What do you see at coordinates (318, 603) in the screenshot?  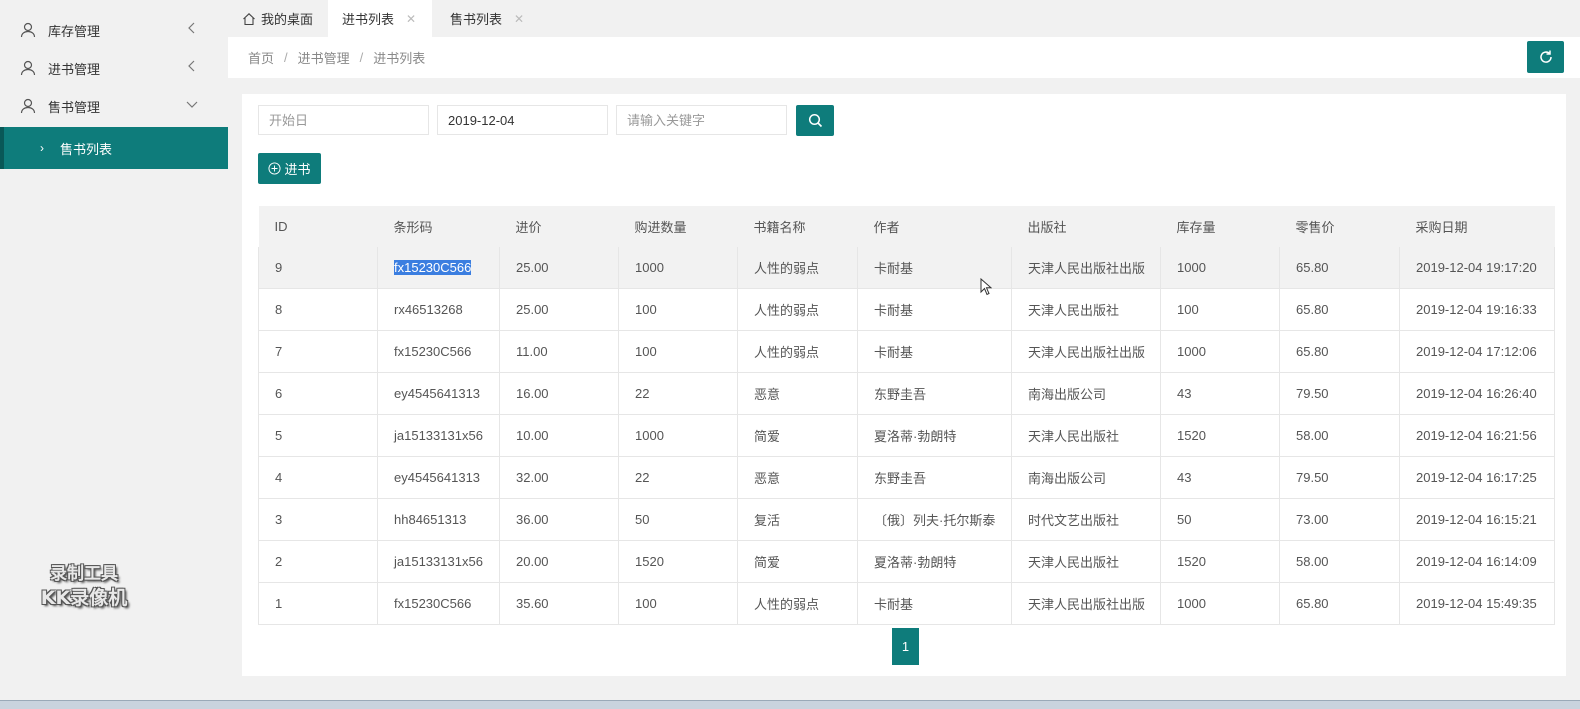 I see `table-cell: 1` at bounding box center [318, 603].